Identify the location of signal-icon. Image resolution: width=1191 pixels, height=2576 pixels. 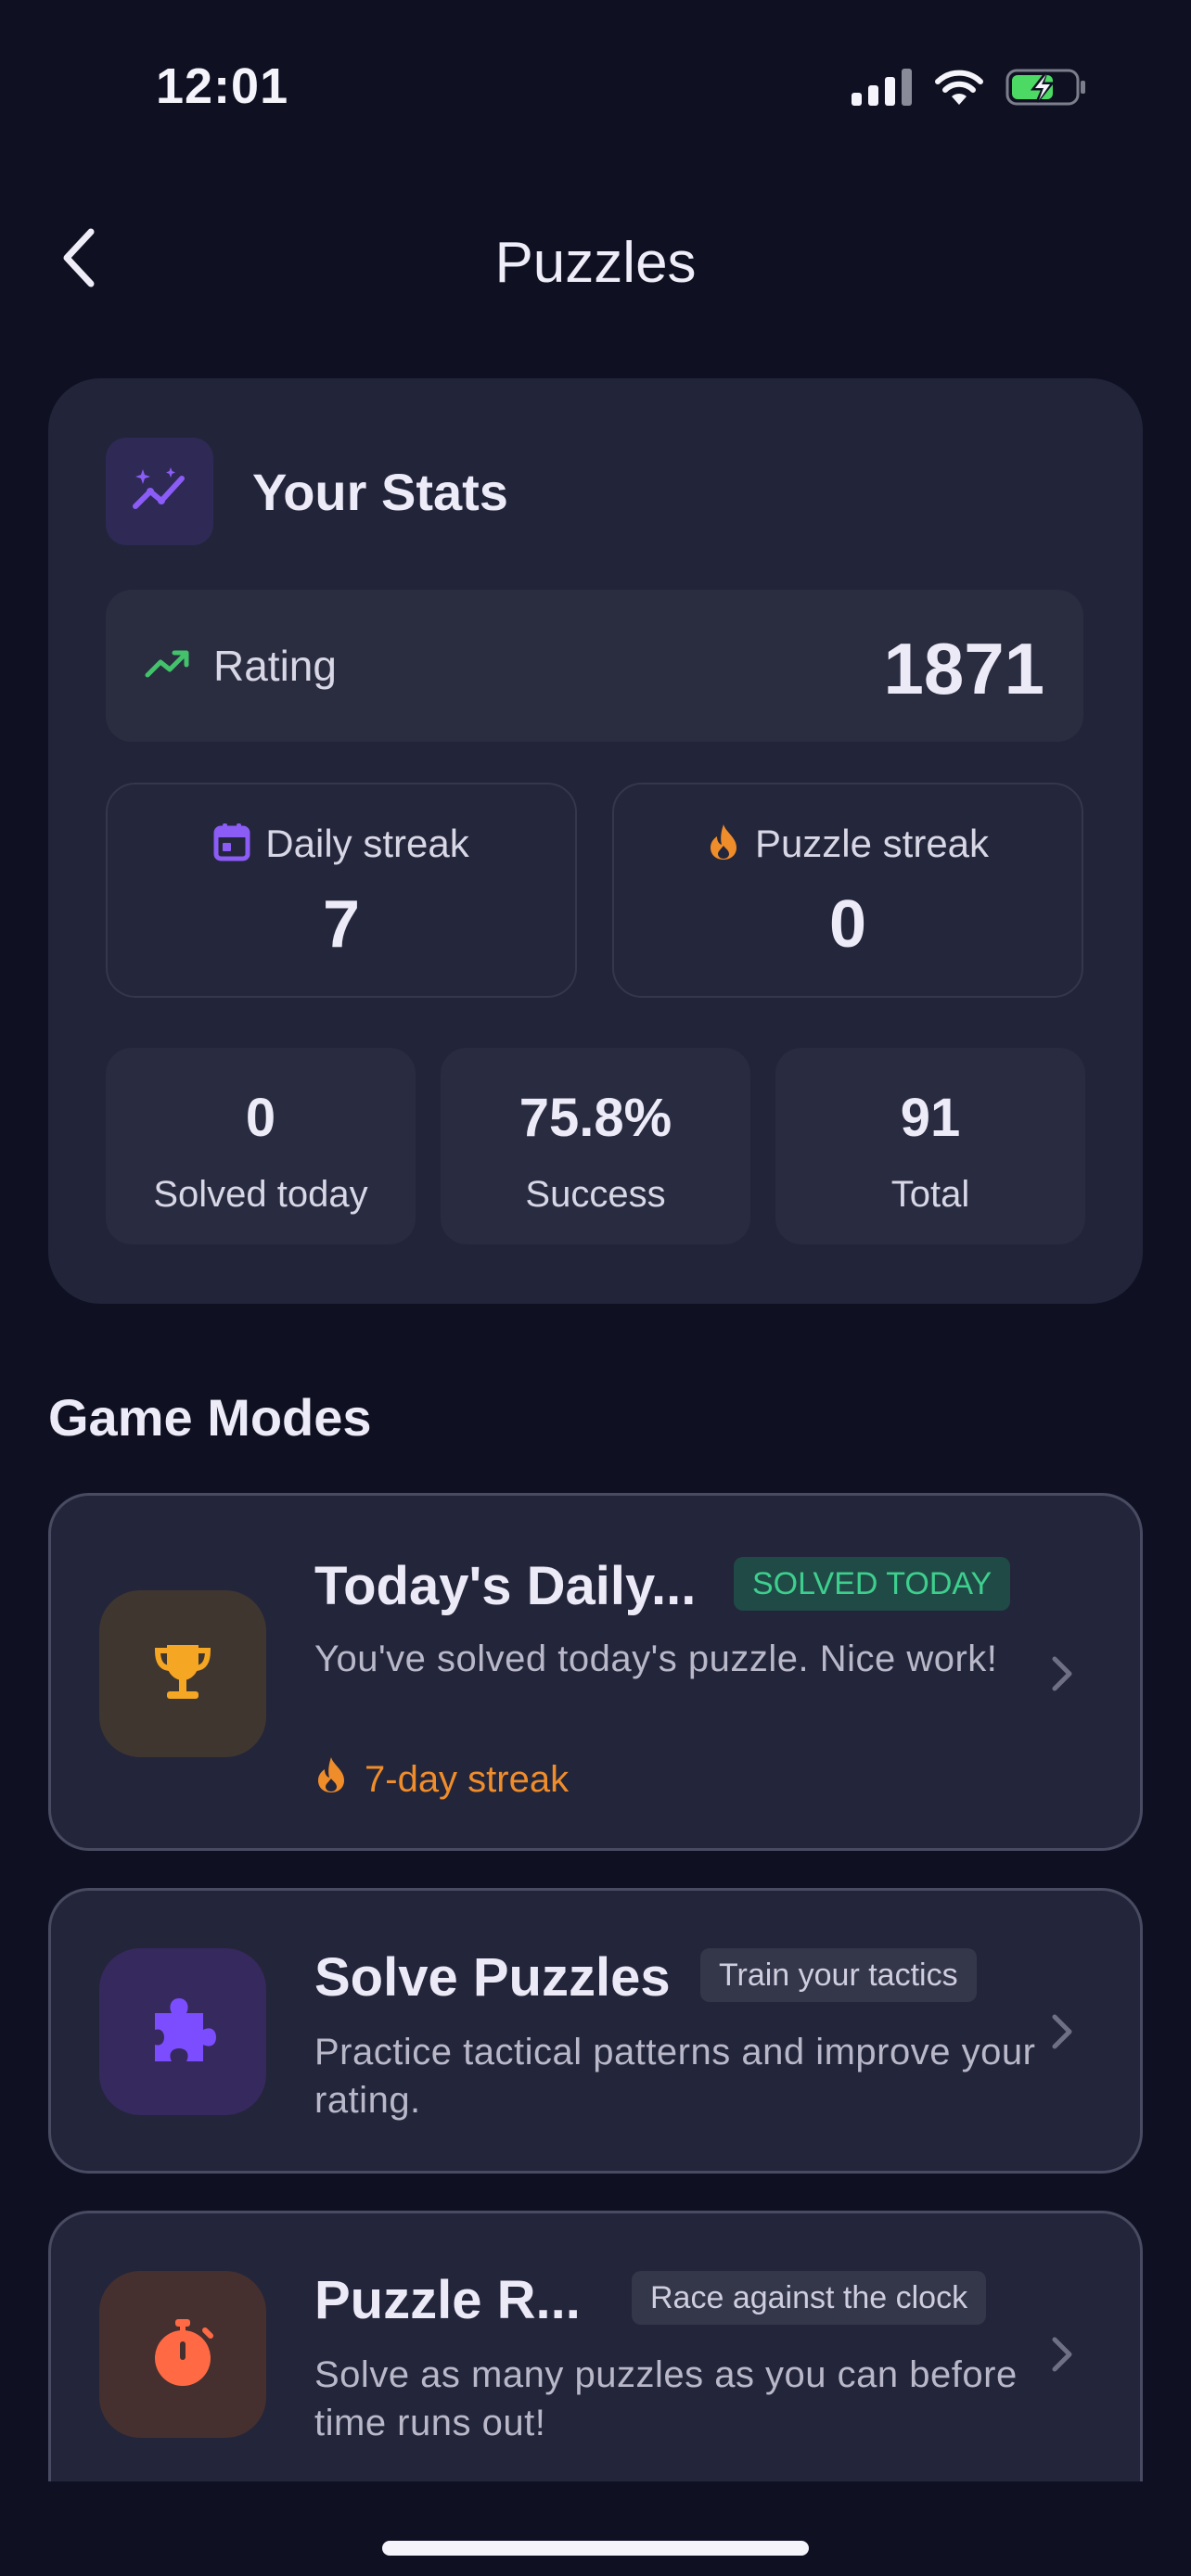
(882, 89).